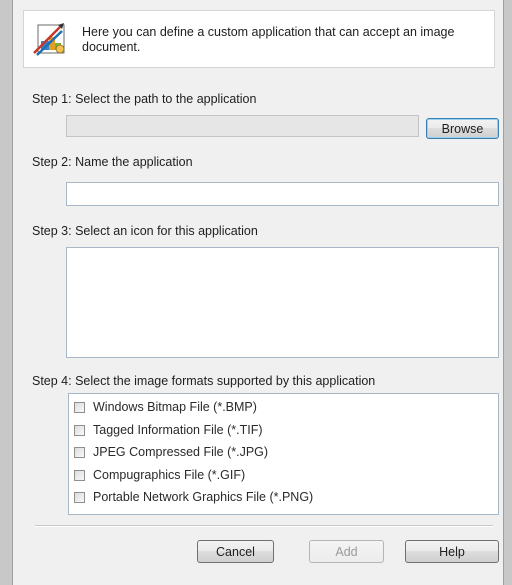 The width and height of the screenshot is (512, 585). I want to click on cancel-button: Cancel, so click(235, 551).